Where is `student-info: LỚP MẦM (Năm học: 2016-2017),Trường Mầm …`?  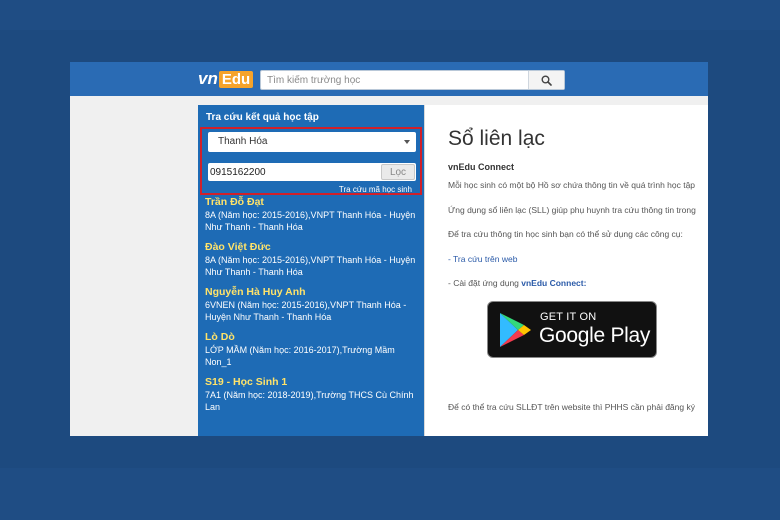 student-info: LỚP MẦM (Năm học: 2016-2017),Trường Mầm … is located at coordinates (300, 356).